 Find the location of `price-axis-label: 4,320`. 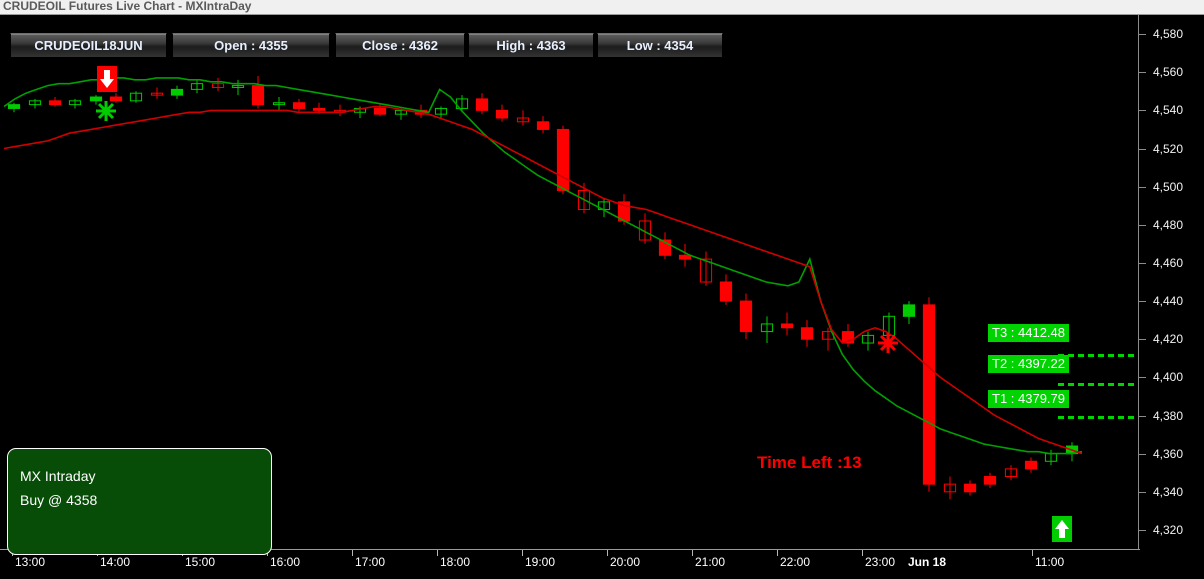

price-axis-label: 4,320 is located at coordinates (1168, 529).